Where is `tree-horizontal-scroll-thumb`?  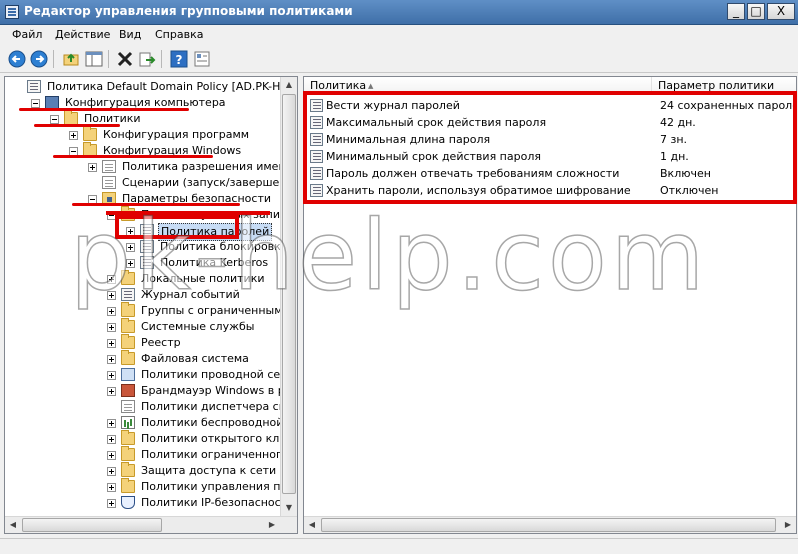 tree-horizontal-scroll-thumb is located at coordinates (92, 525).